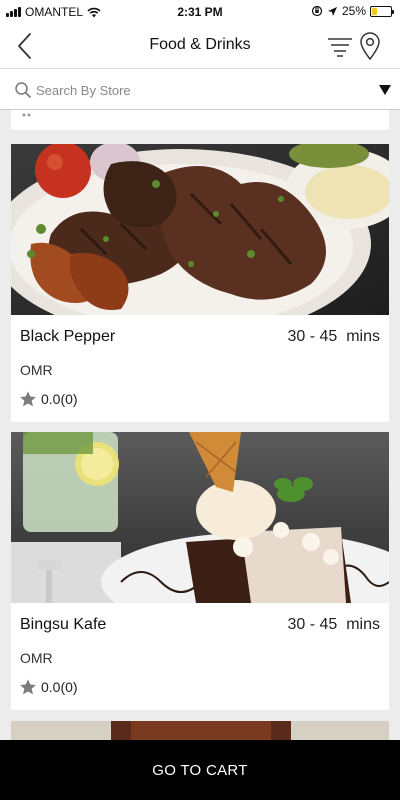 The width and height of the screenshot is (400, 800). I want to click on go-to-cart-button: GO TO CART, so click(200, 770).